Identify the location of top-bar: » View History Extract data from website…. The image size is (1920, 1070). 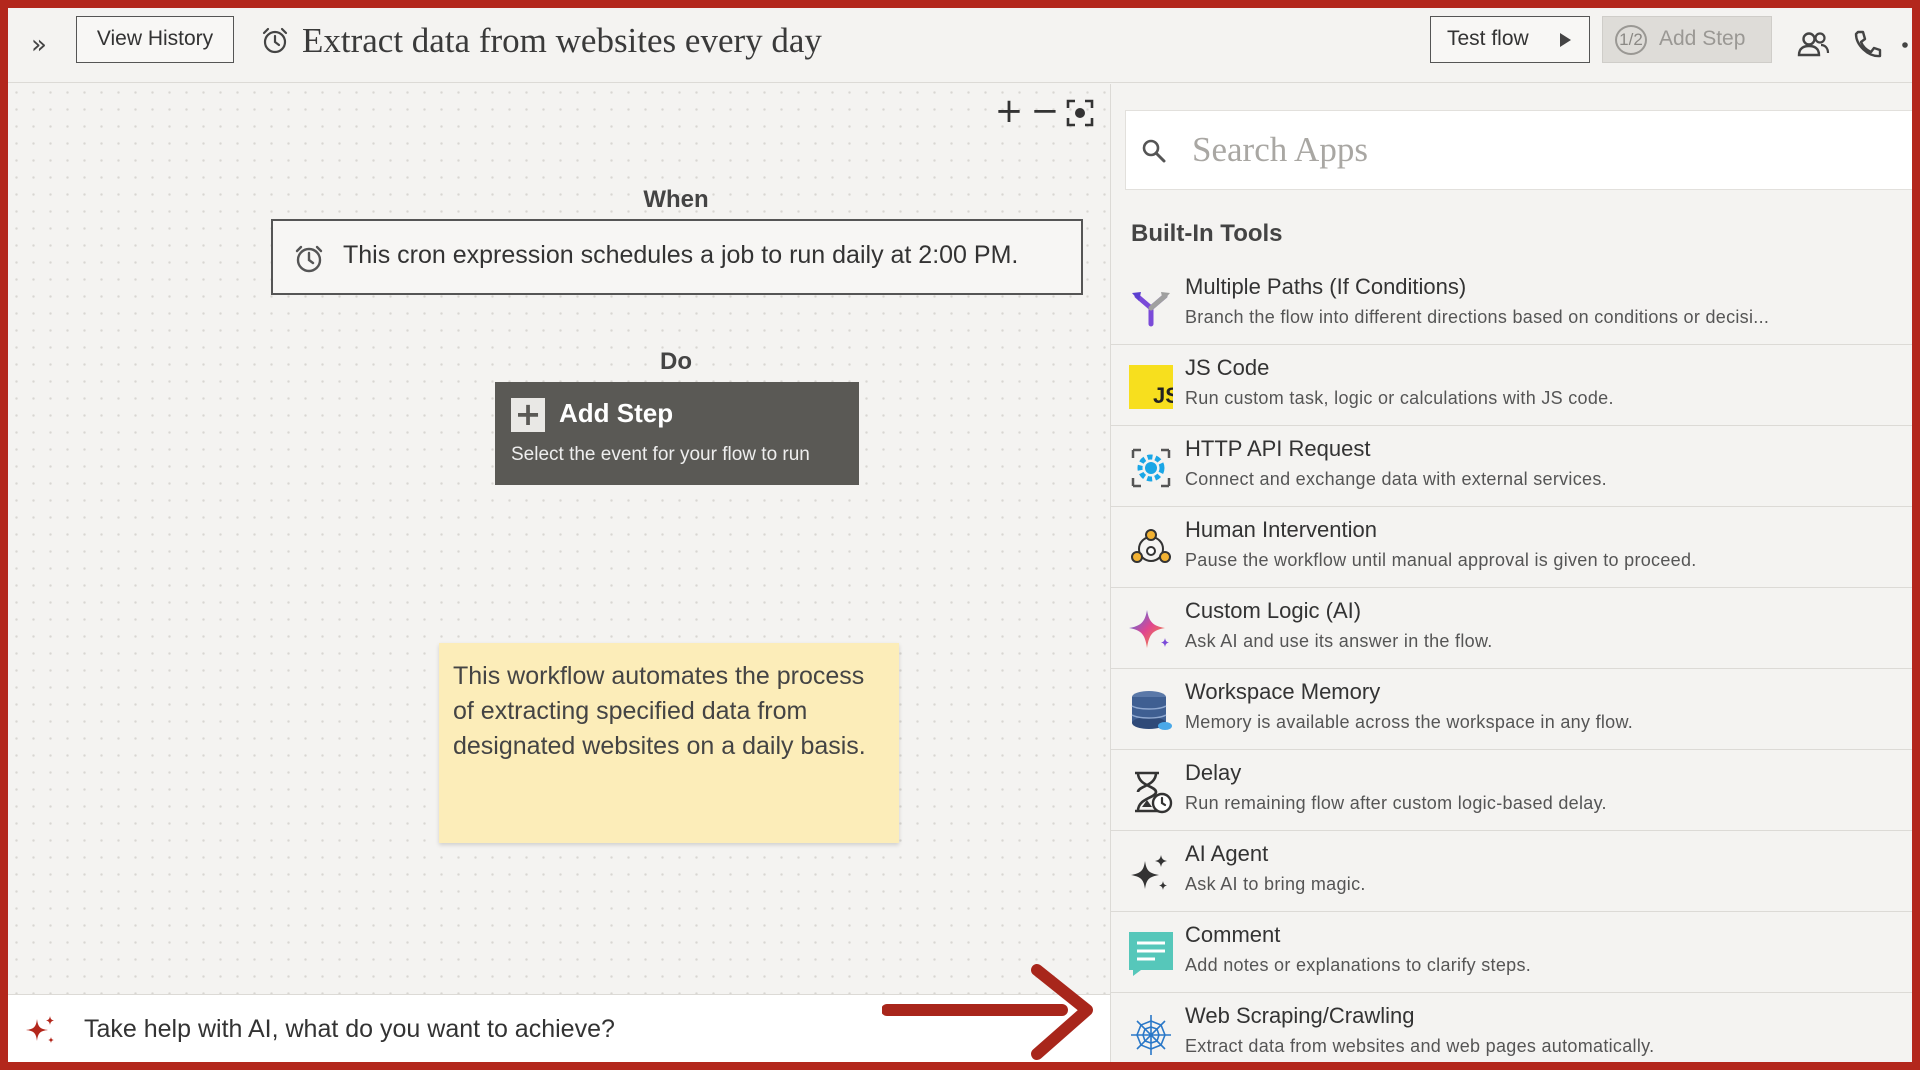
(960, 45).